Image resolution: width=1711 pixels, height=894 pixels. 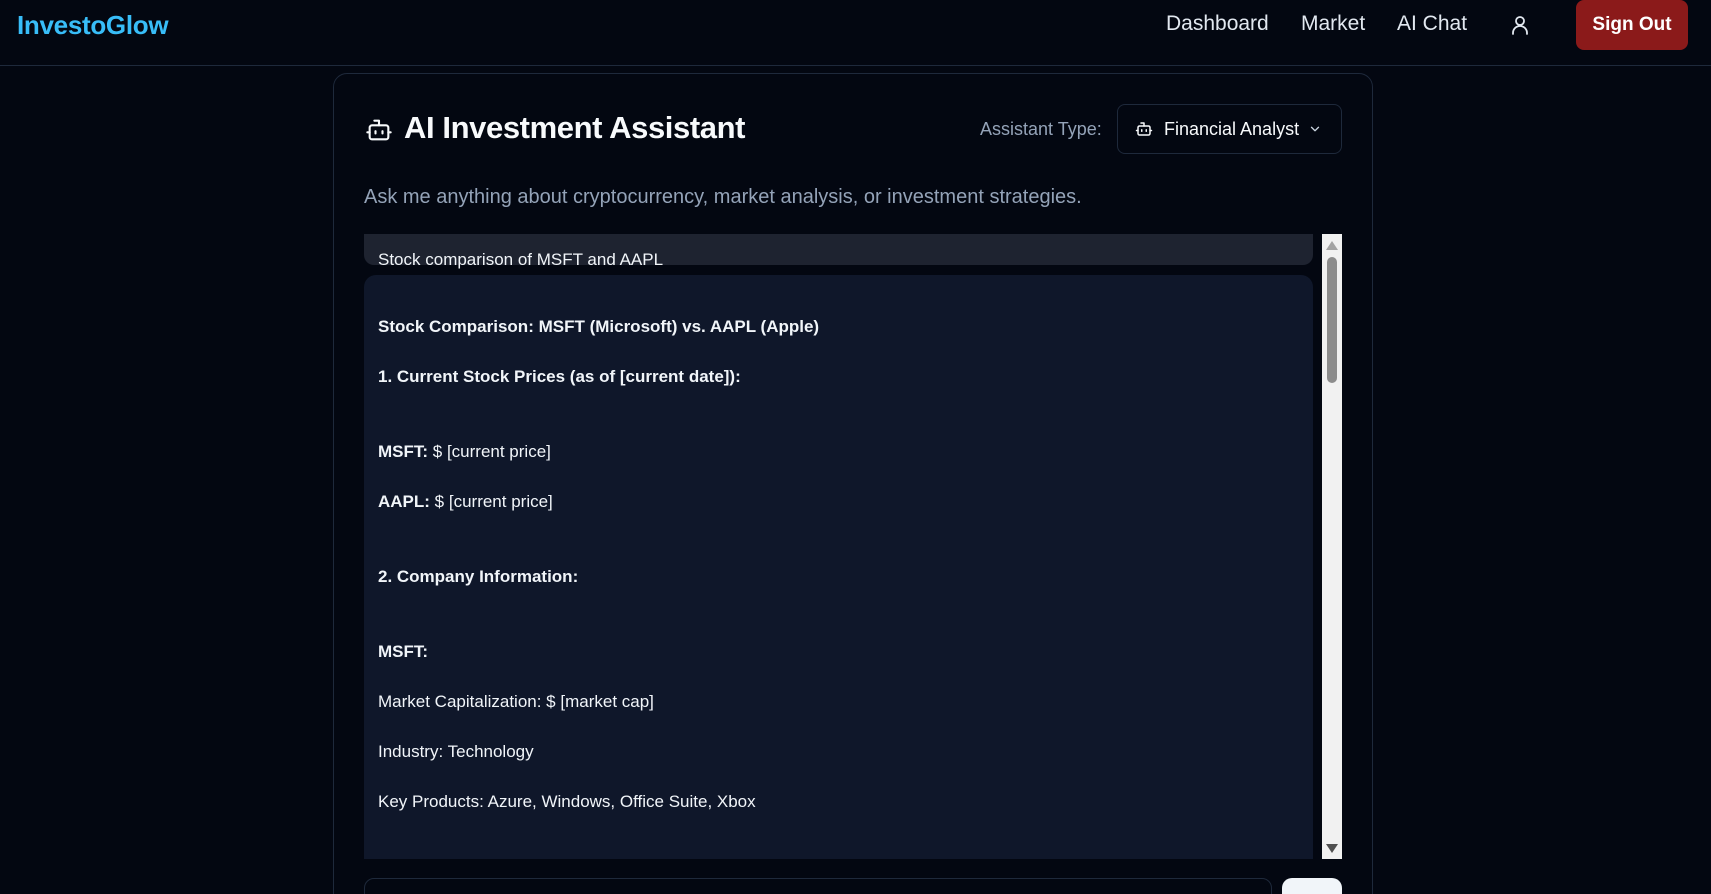 What do you see at coordinates (1041, 129) in the screenshot?
I see `assistant-type-label: Assistant Type:` at bounding box center [1041, 129].